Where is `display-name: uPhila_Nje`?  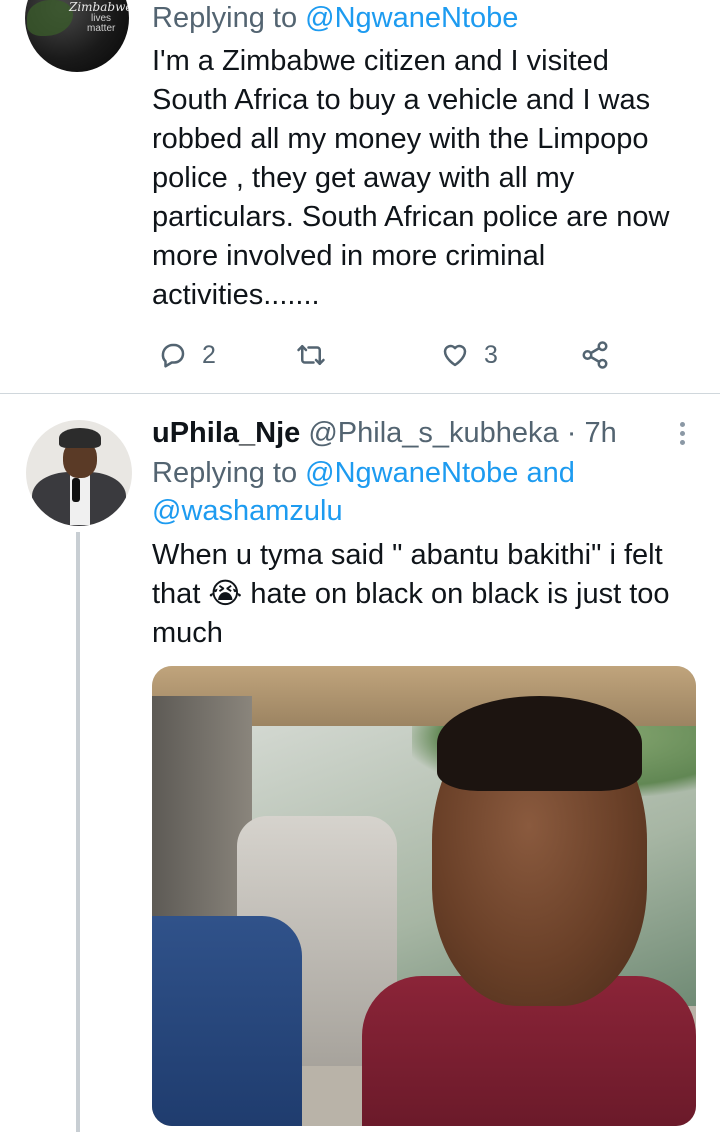
display-name: uPhila_Nje is located at coordinates (226, 433).